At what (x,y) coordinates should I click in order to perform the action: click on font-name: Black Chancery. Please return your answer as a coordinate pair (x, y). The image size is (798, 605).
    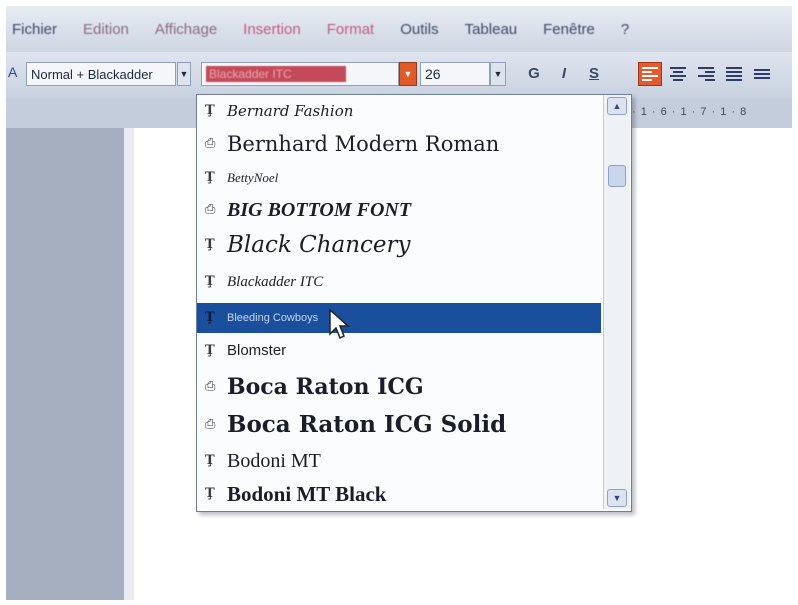
    Looking at the image, I should click on (319, 245).